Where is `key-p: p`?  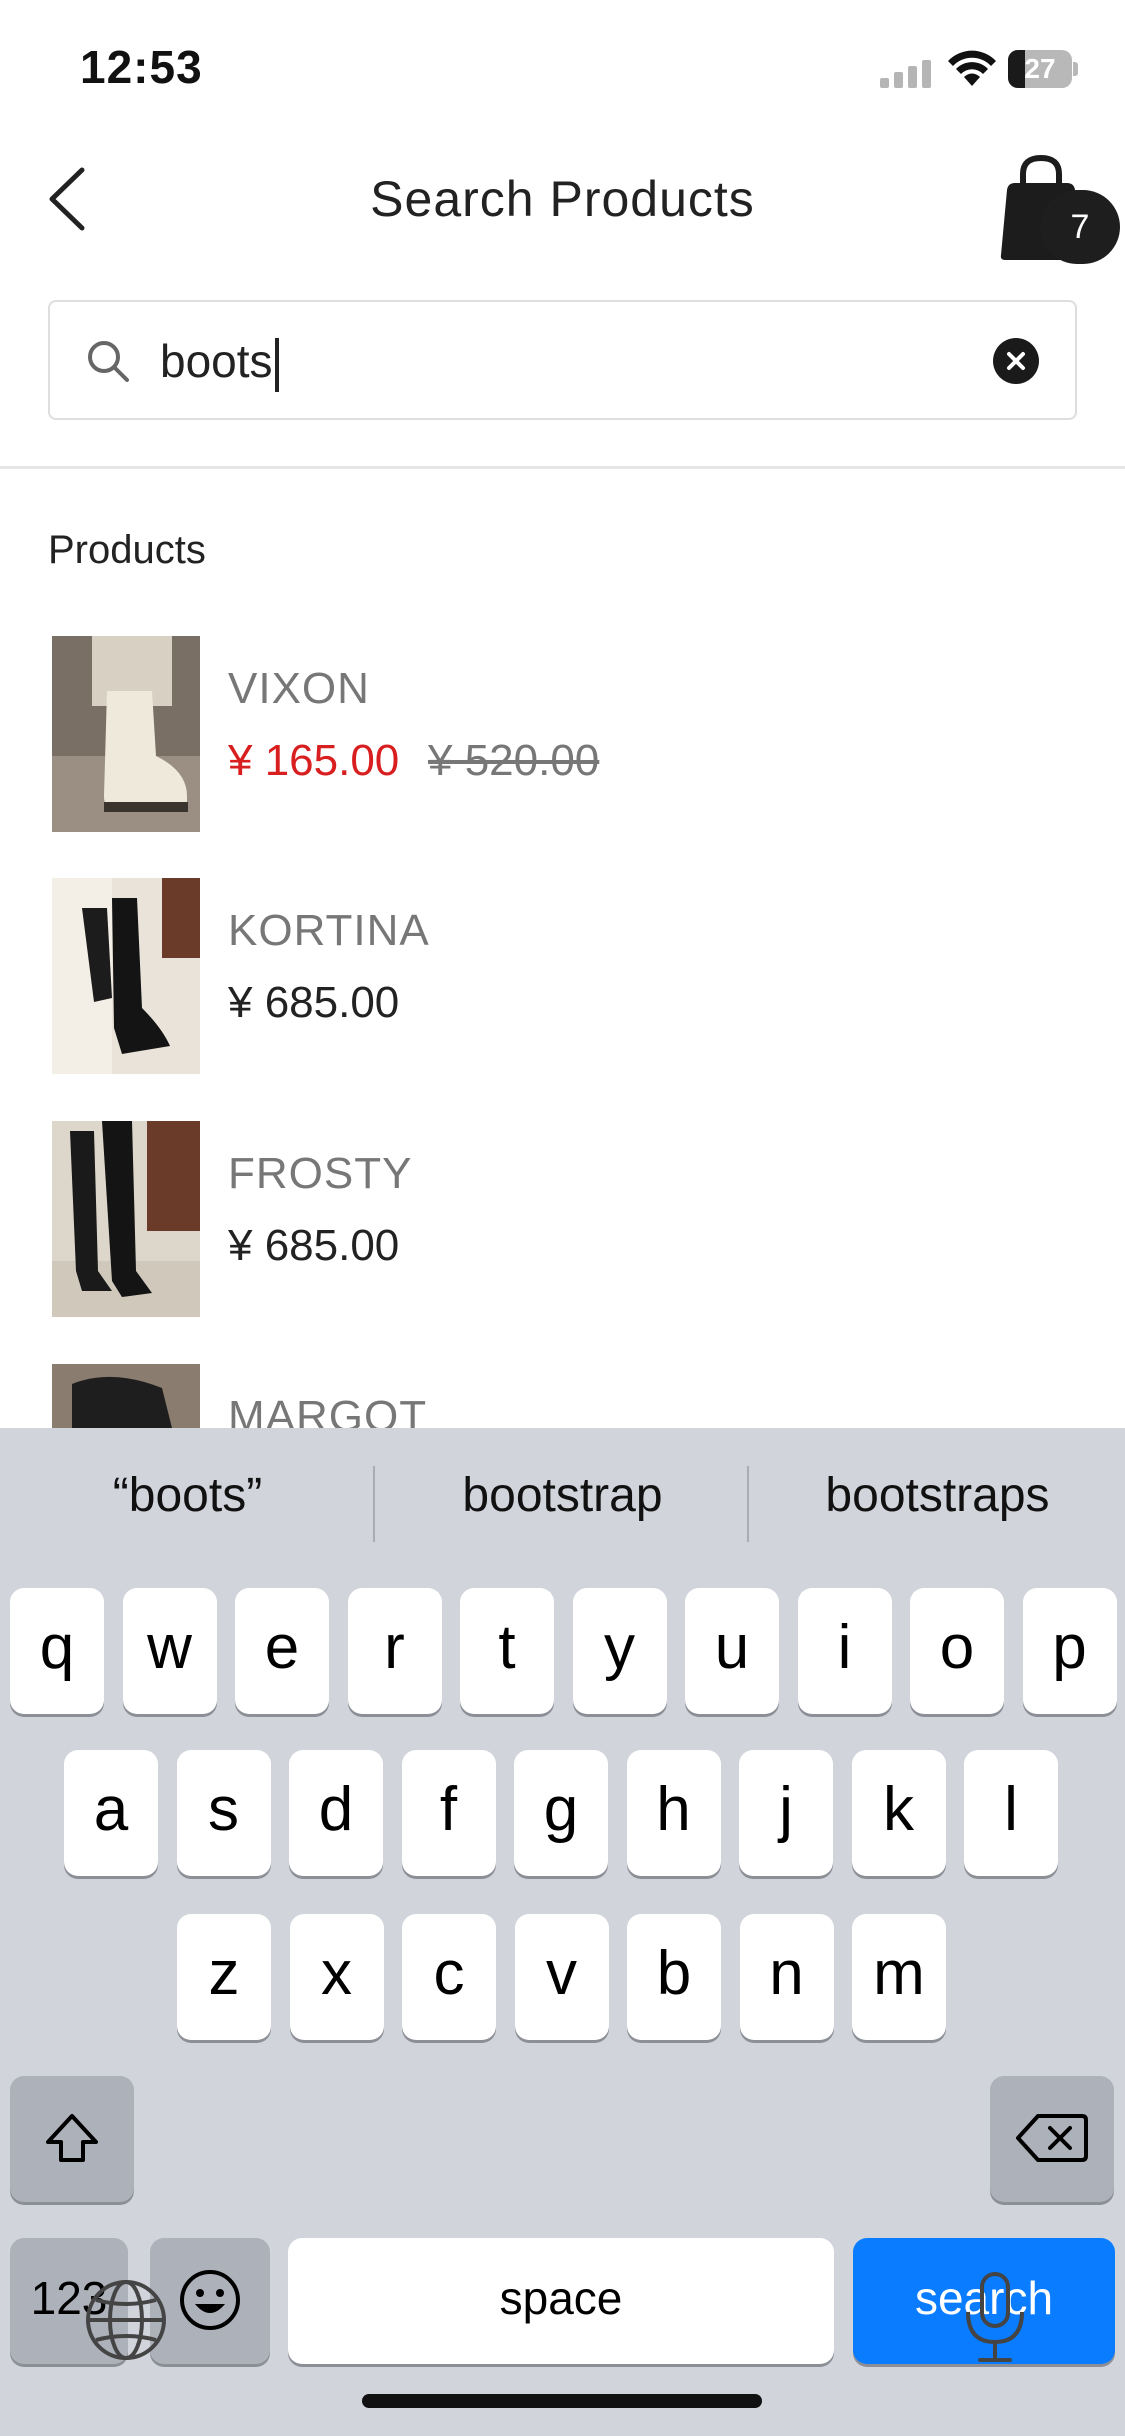
key-p: p is located at coordinates (1069, 1651).